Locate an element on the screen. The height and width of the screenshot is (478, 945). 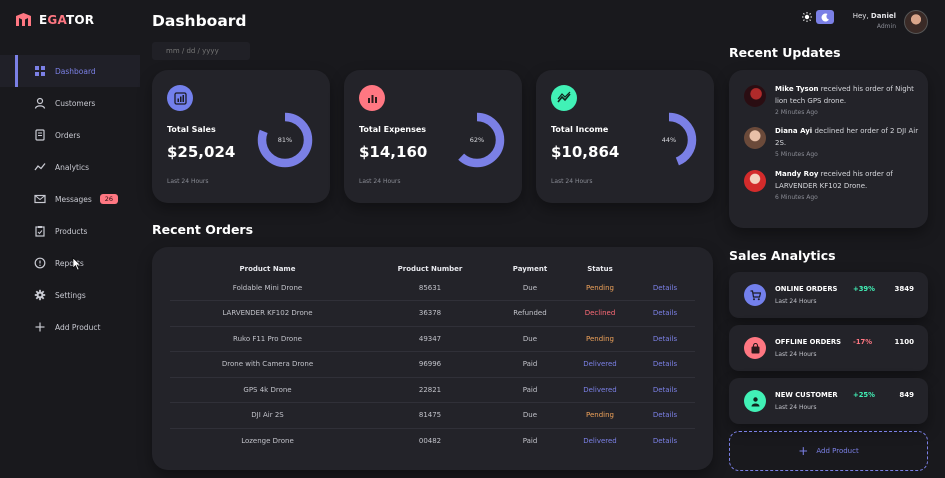
sidebar-item-label: Products is located at coordinates (71, 231).